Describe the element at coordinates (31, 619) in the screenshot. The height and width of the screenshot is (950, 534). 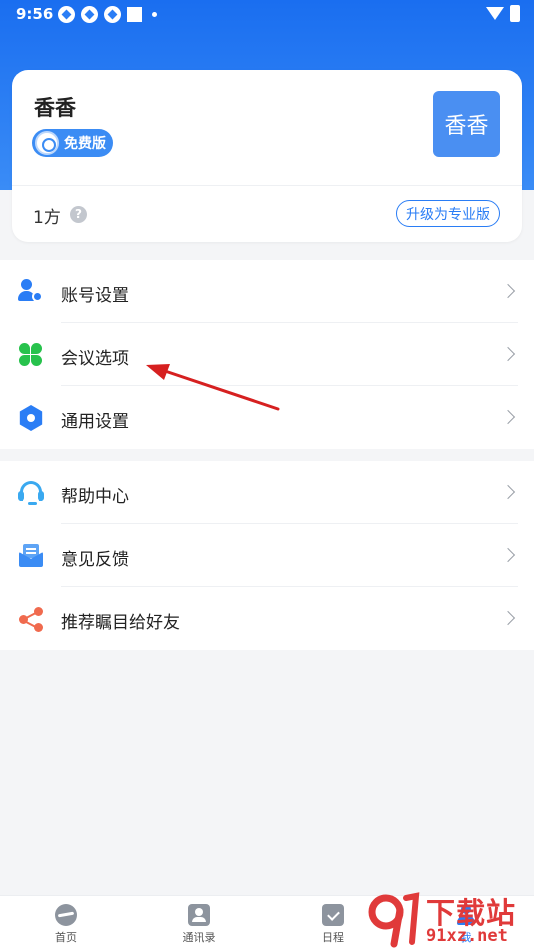
I see `share-icon` at that location.